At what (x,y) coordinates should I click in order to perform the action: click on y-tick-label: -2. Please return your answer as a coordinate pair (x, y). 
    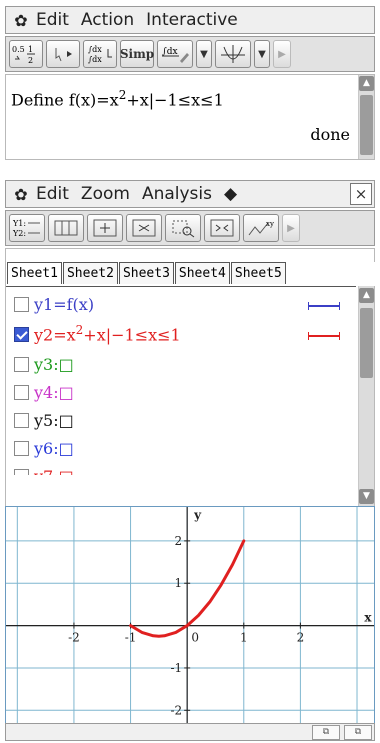
    Looking at the image, I should click on (176, 710).